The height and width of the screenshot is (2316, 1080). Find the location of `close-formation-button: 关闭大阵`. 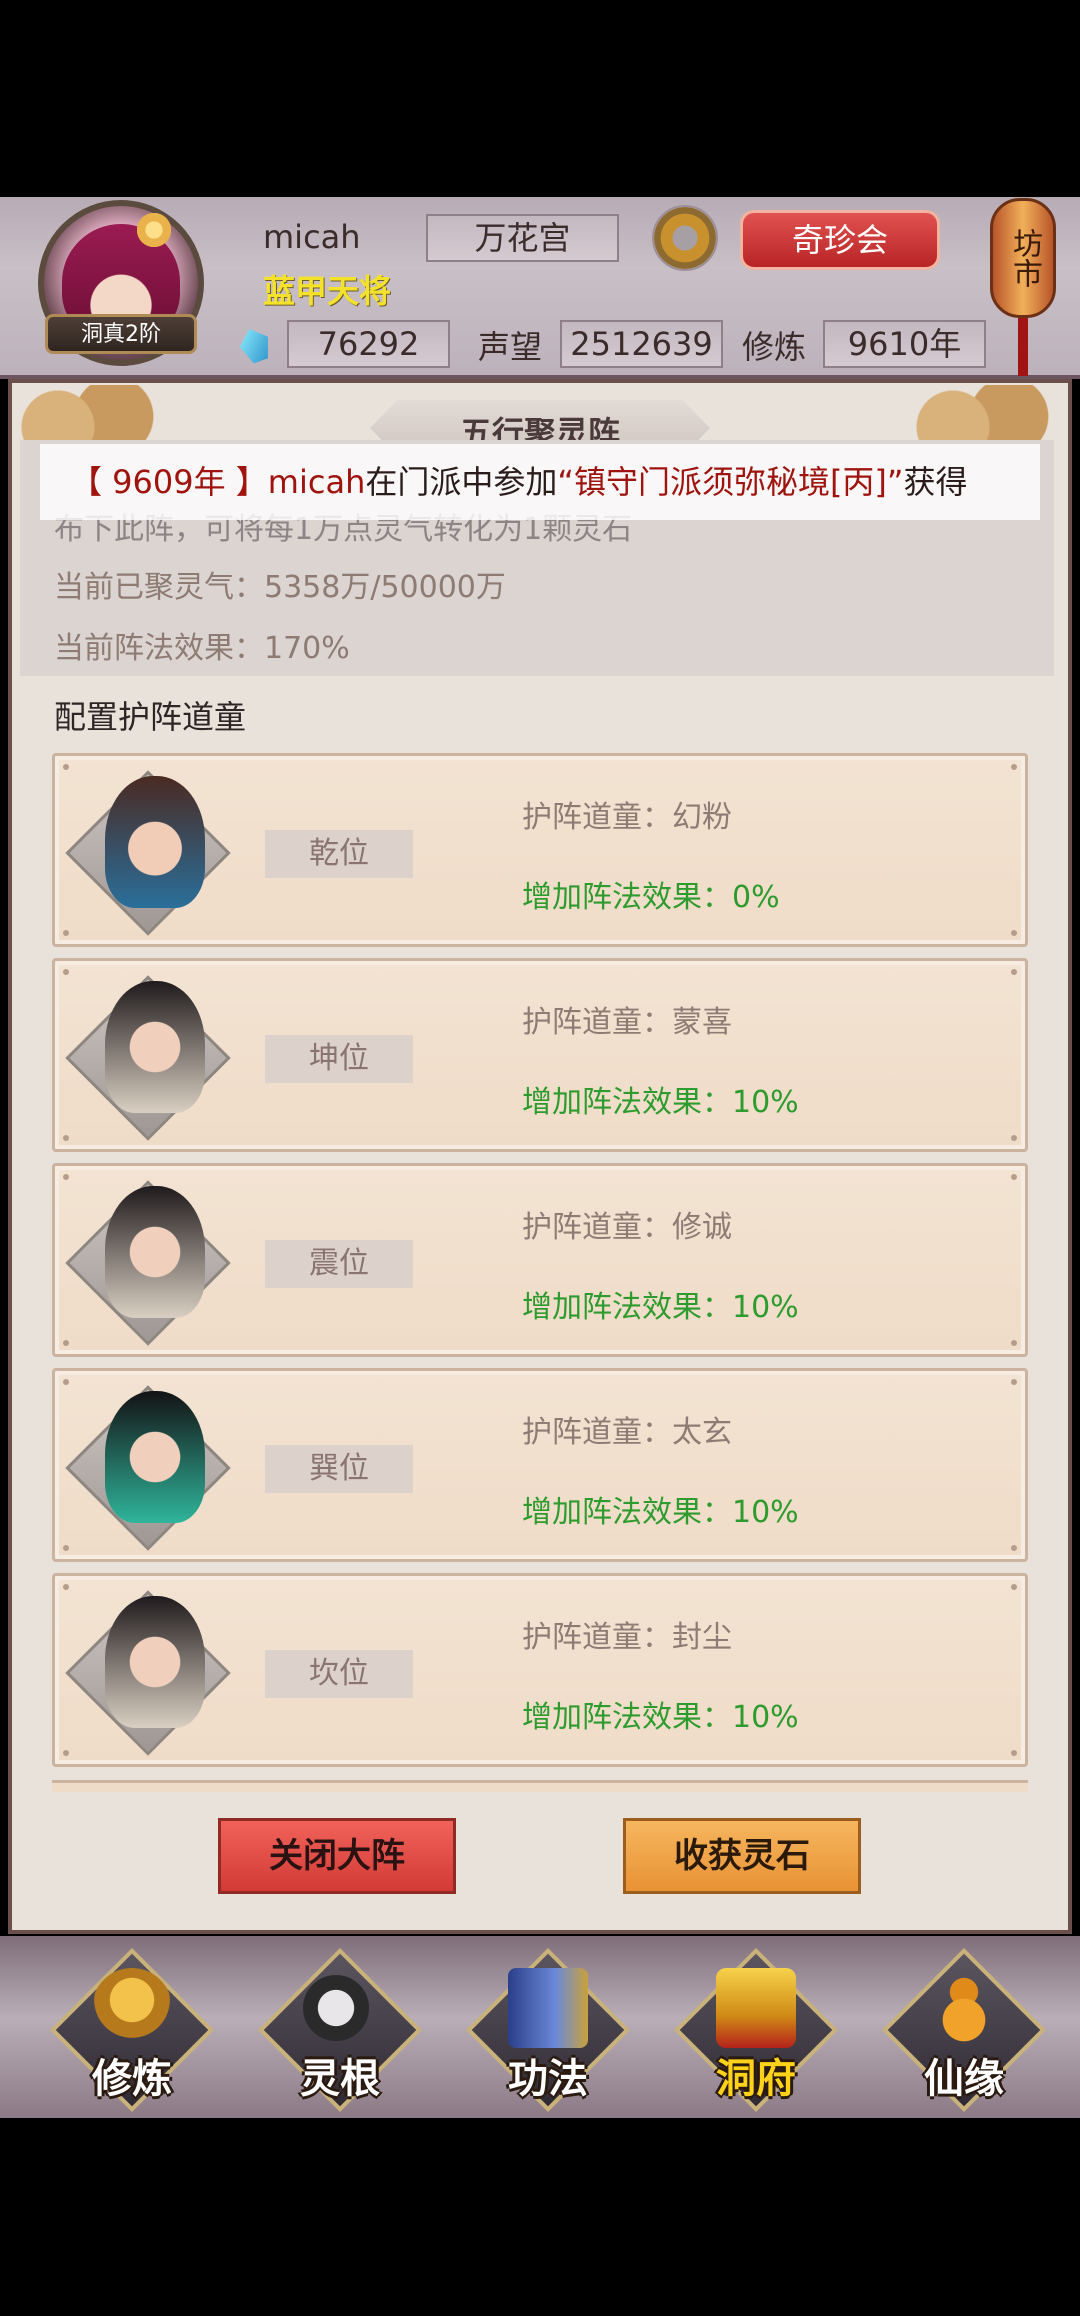

close-formation-button: 关闭大阵 is located at coordinates (337, 1856).